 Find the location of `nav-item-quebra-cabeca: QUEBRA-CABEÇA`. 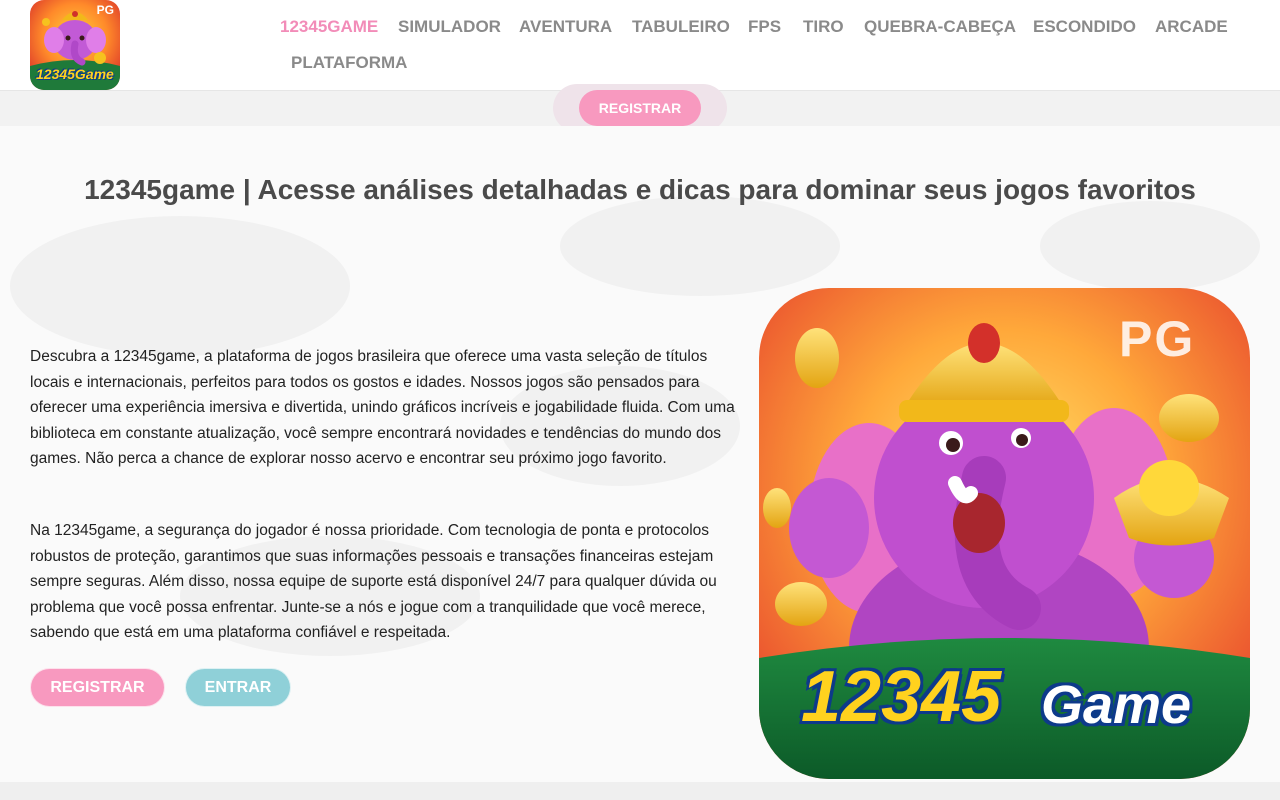

nav-item-quebra-cabeca: QUEBRA-CABEÇA is located at coordinates (940, 27).